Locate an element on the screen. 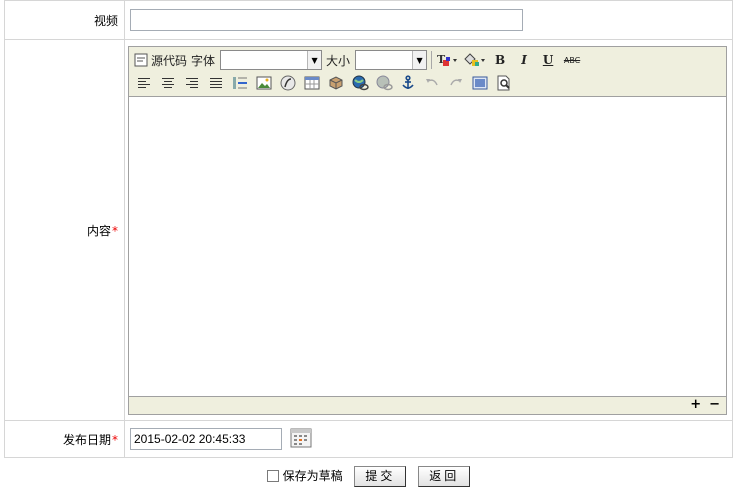  fullscreen-button is located at coordinates (480, 83).